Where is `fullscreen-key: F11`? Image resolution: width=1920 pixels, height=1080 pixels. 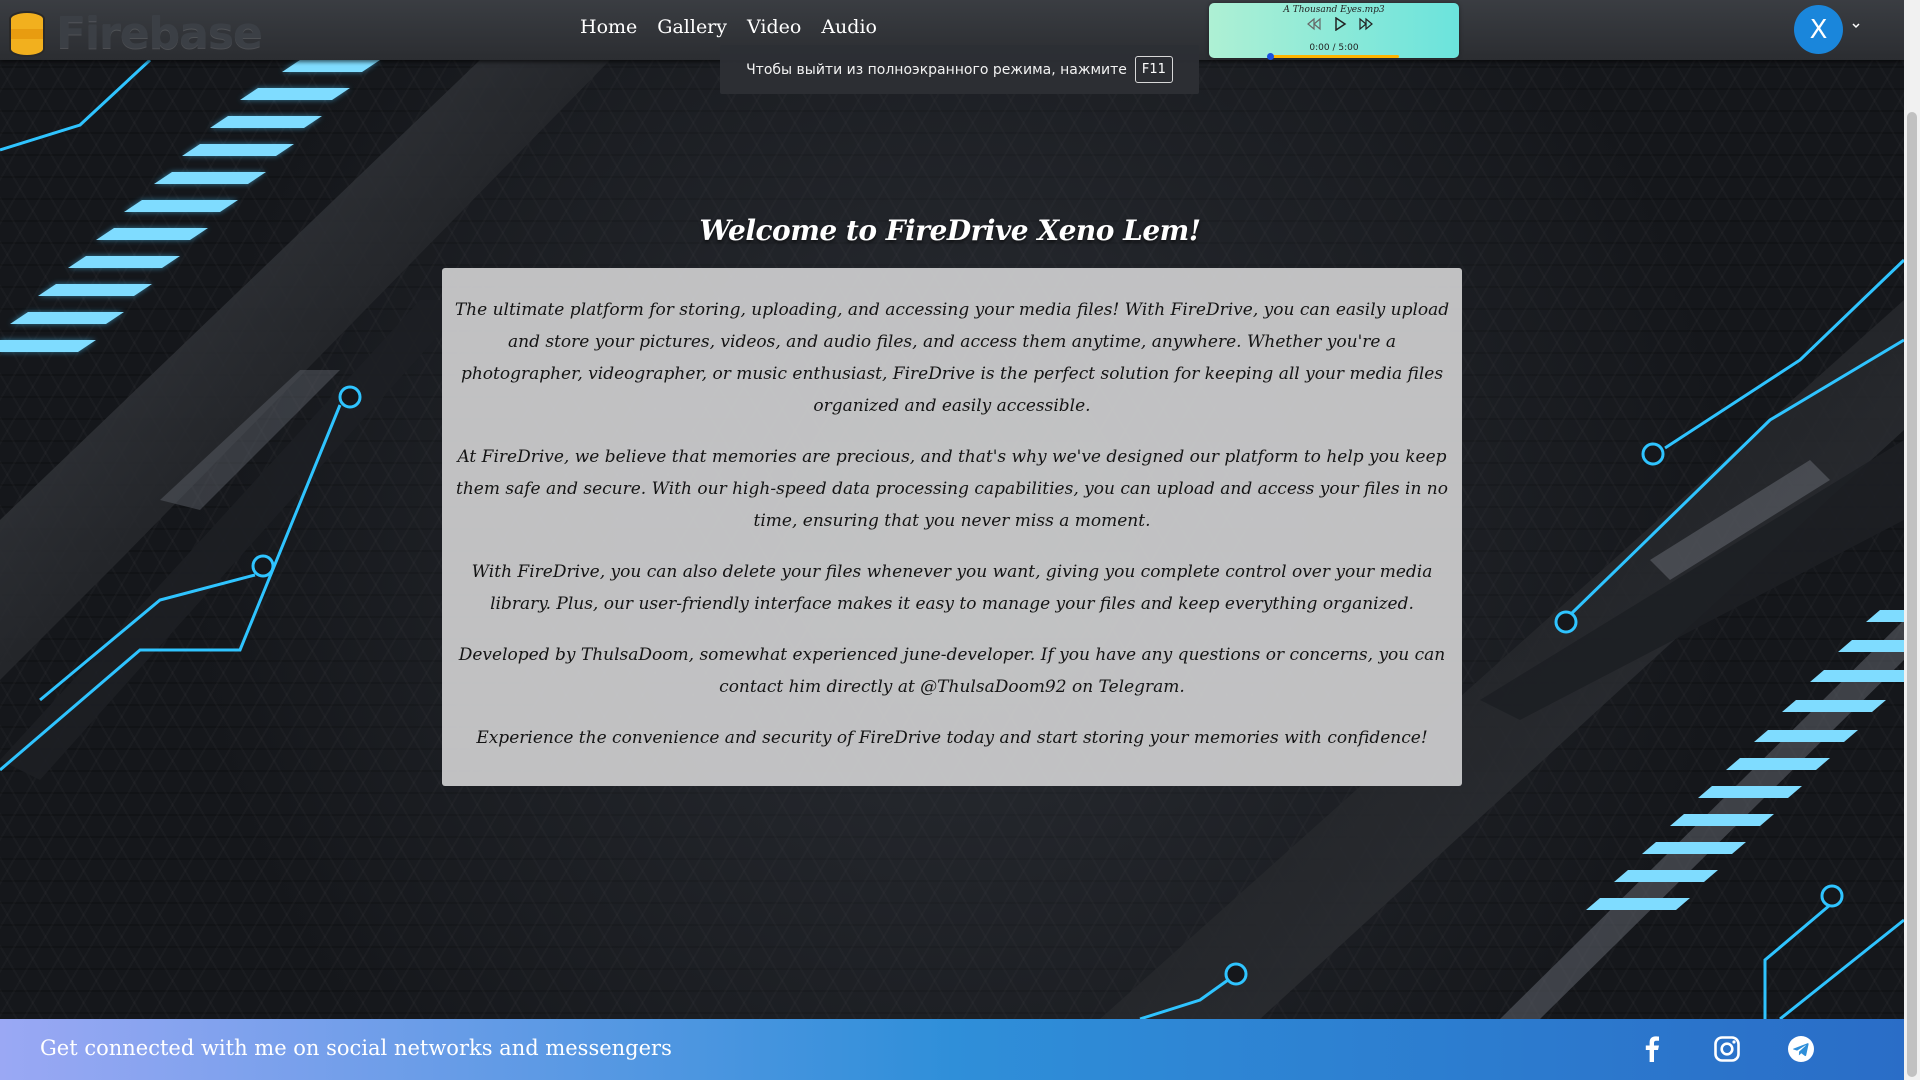
fullscreen-key: F11 is located at coordinates (1153, 69).